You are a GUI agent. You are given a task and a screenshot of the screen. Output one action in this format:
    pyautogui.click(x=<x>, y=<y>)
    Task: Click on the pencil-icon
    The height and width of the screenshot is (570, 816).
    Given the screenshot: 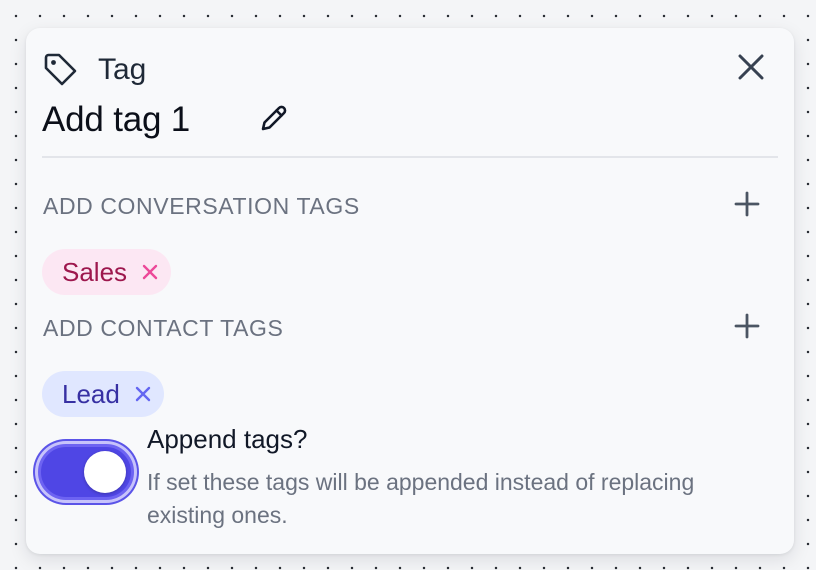 What is the action you would take?
    pyautogui.click(x=274, y=120)
    